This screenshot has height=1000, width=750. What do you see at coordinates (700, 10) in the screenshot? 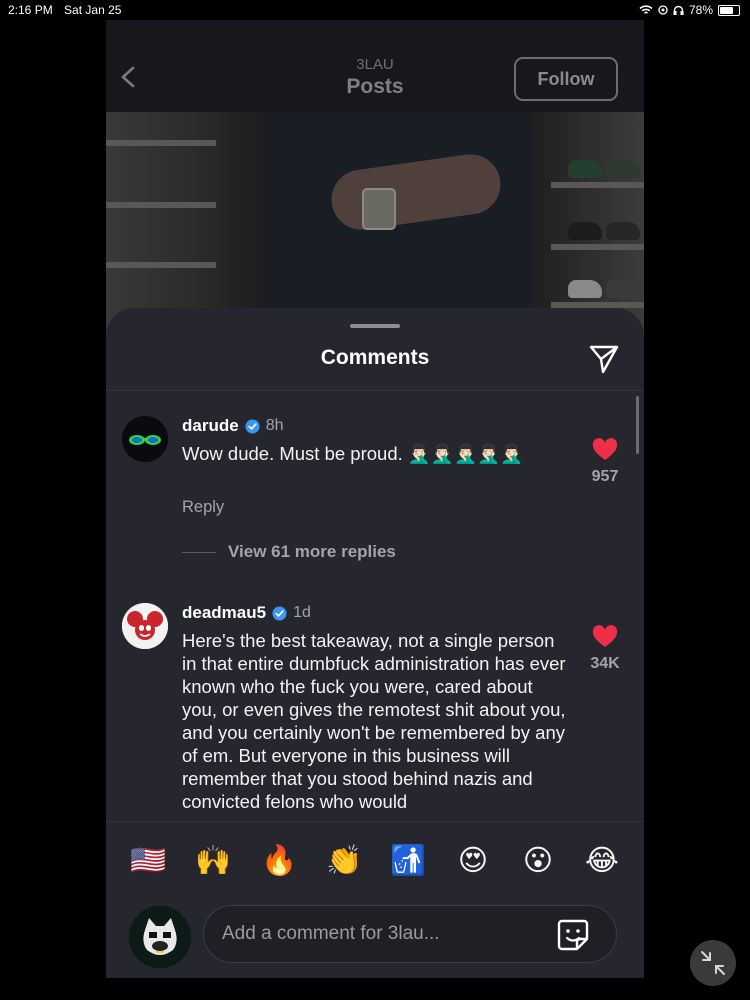
I see `battery-percent: 78%` at bounding box center [700, 10].